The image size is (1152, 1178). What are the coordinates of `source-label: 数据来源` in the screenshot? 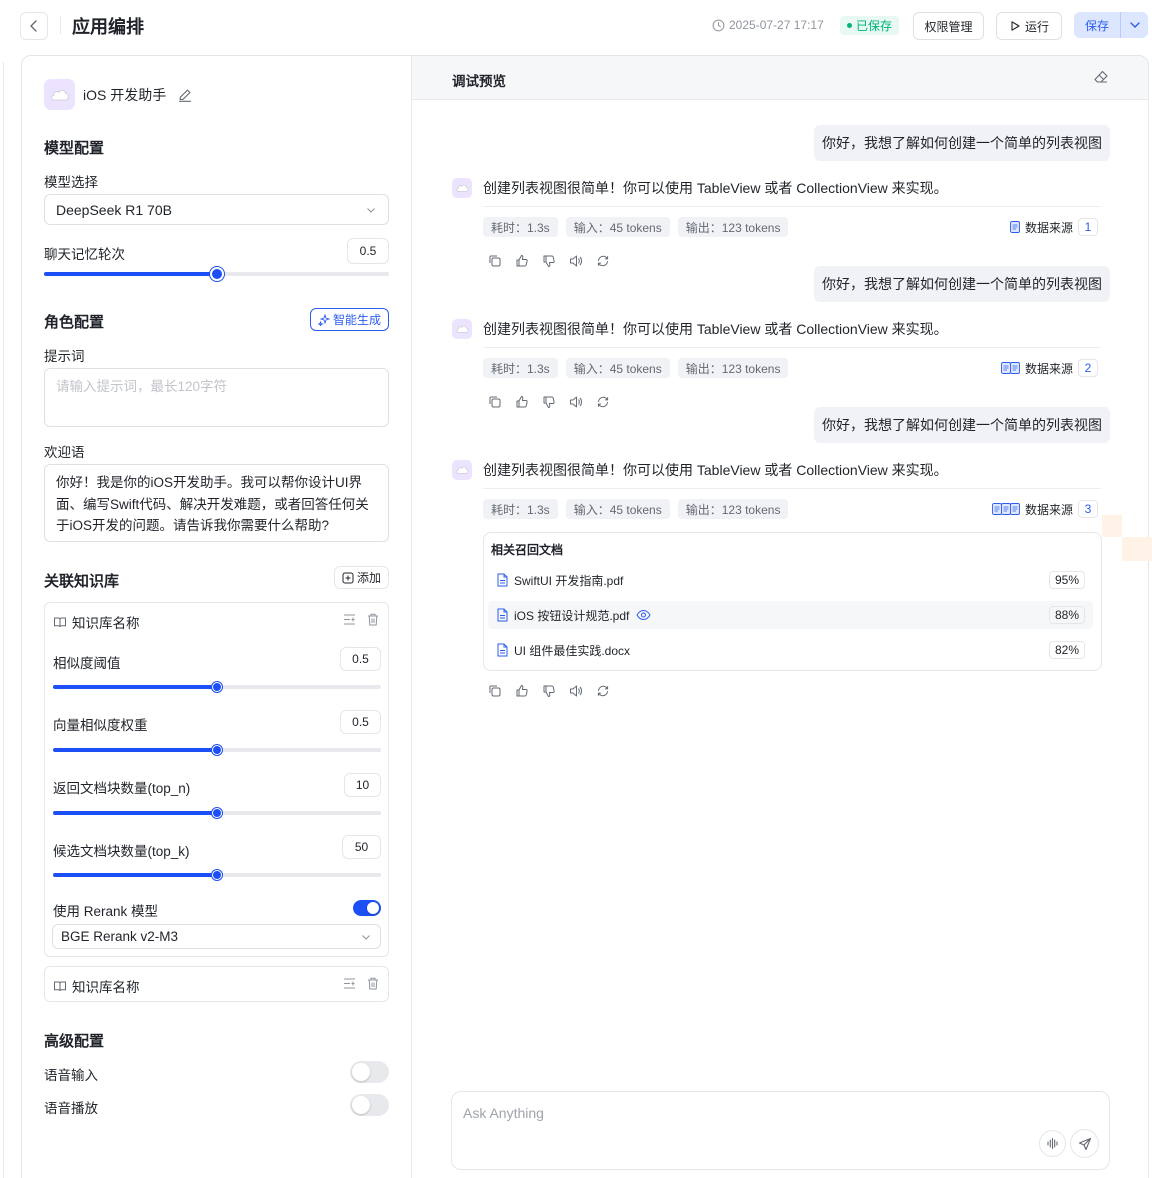 It's located at (1048, 368).